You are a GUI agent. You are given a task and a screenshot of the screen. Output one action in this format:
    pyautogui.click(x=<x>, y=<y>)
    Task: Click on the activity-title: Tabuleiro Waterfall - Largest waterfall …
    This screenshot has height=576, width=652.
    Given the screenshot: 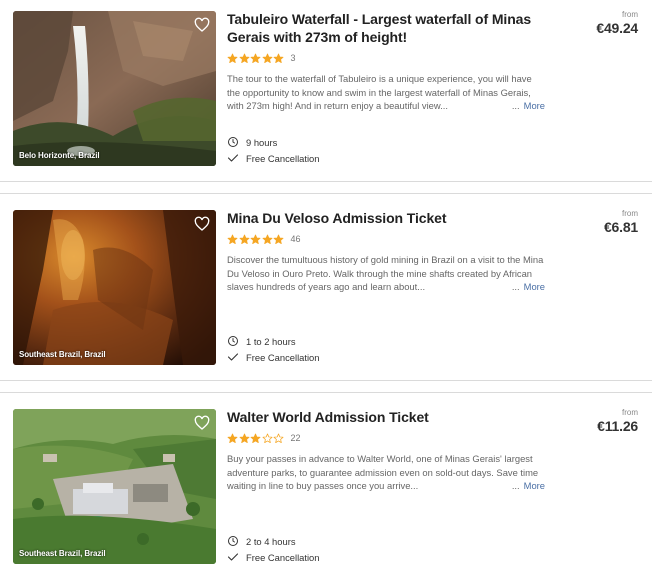 What is the action you would take?
    pyautogui.click(x=387, y=28)
    